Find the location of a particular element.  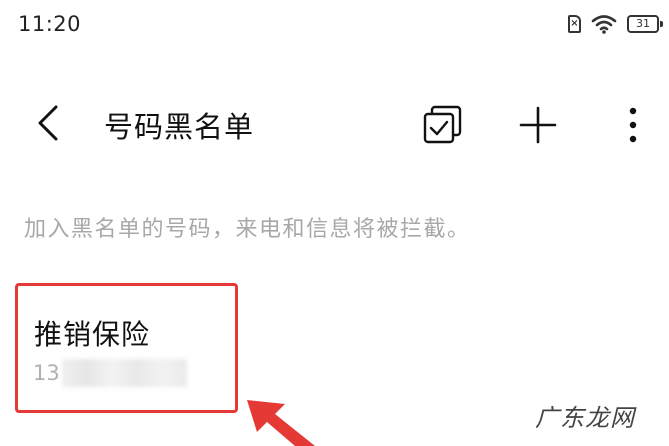

back-arrow-icon is located at coordinates (48, 123).